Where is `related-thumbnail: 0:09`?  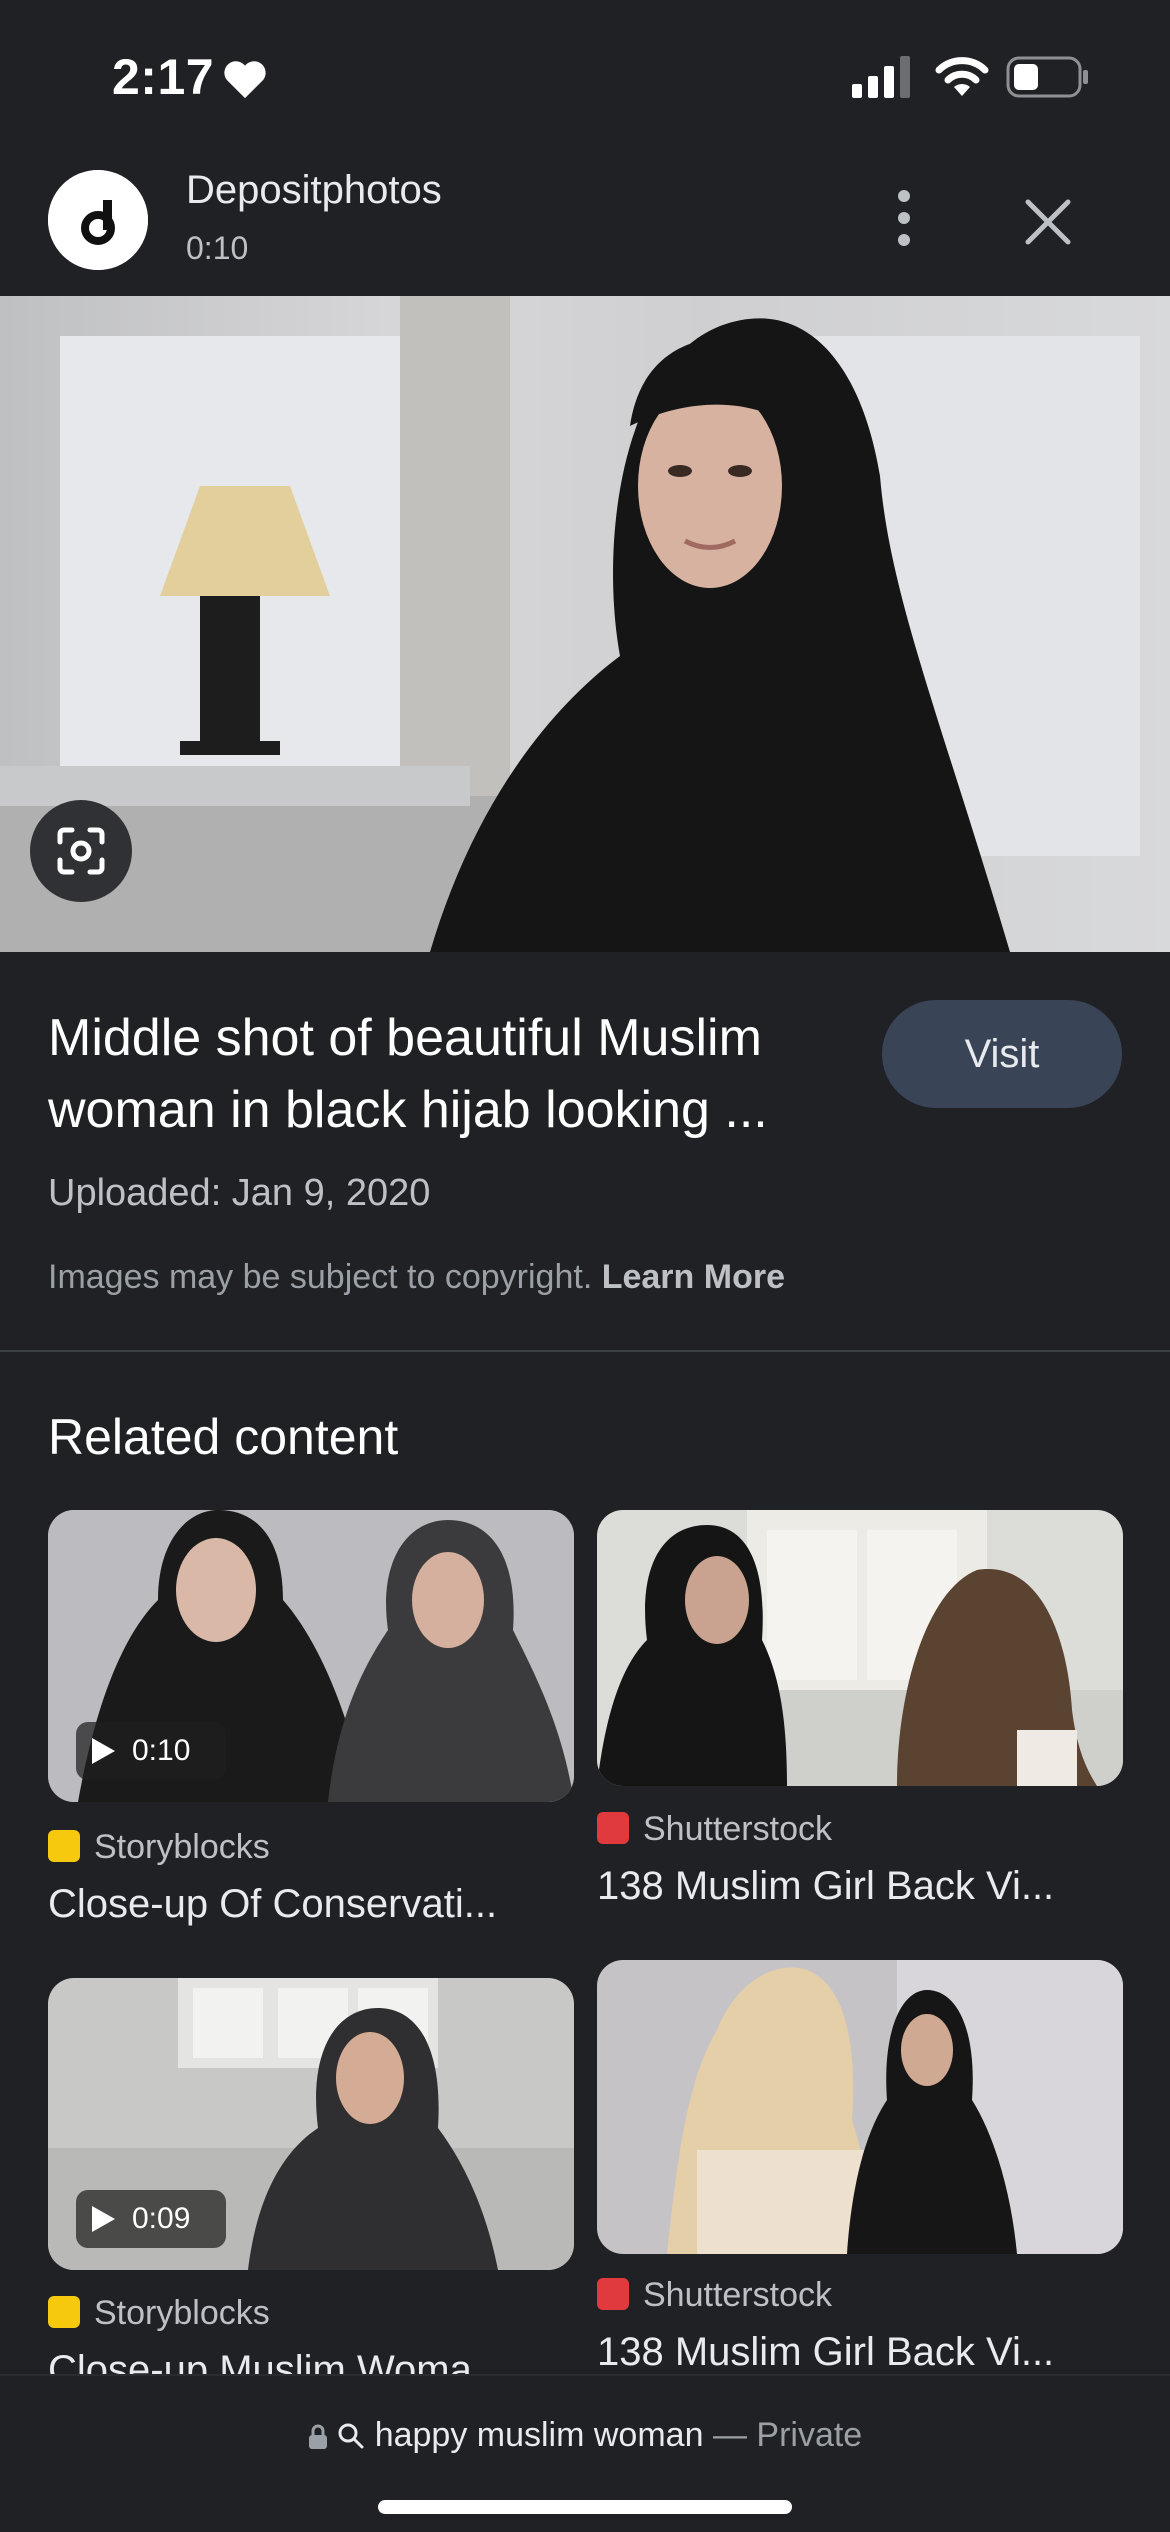
related-thumbnail: 0:09 is located at coordinates (311, 2124).